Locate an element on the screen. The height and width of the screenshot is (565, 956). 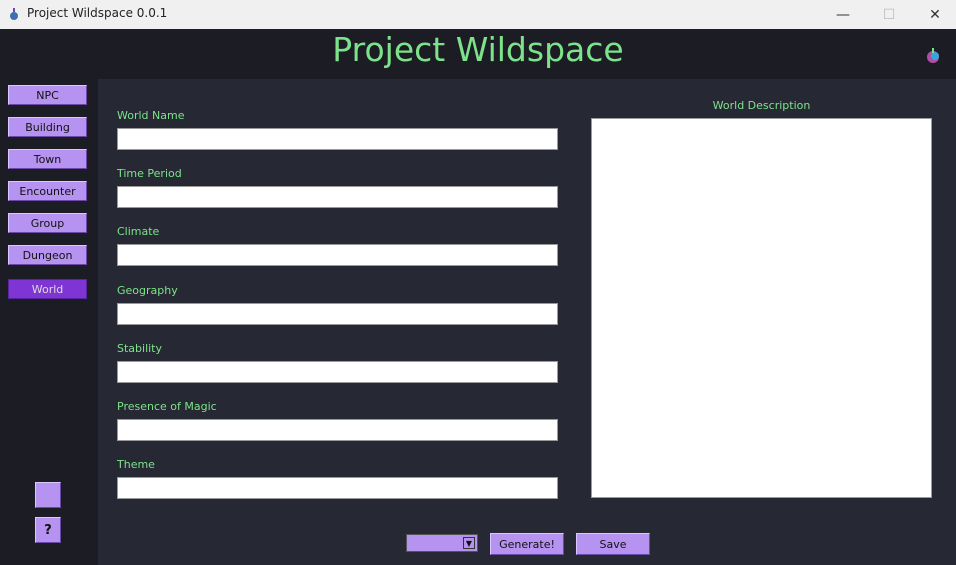
maximize-button: ☐ is located at coordinates (889, 14).